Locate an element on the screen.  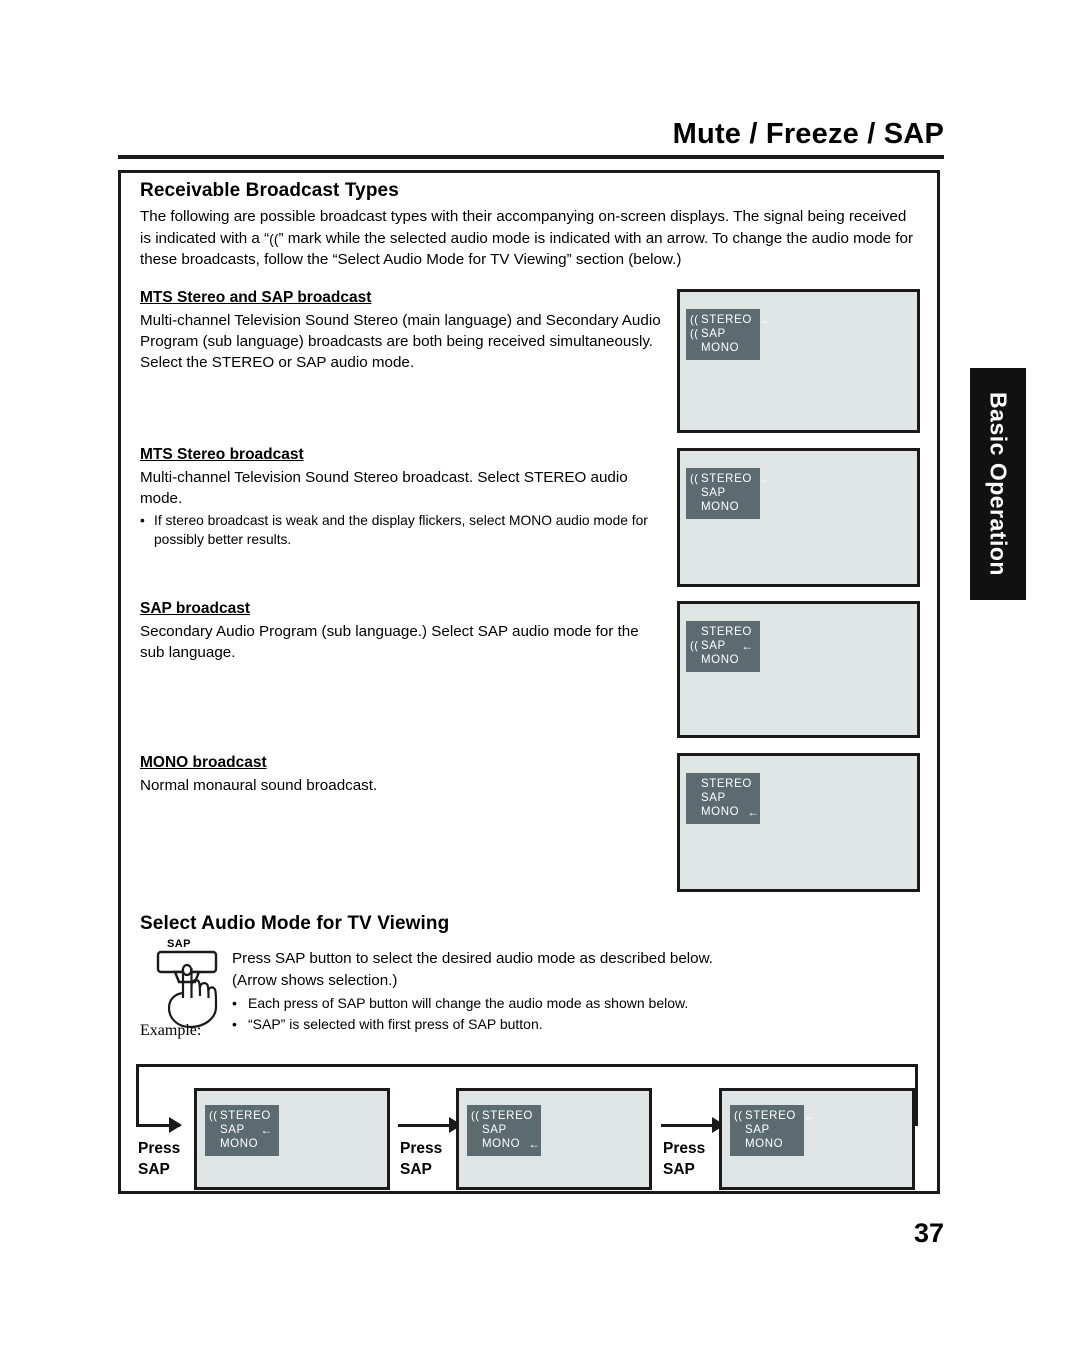
osd-audio-menu: ((STEREO← SAP← MONO← is located at coordinates (773, 1130).